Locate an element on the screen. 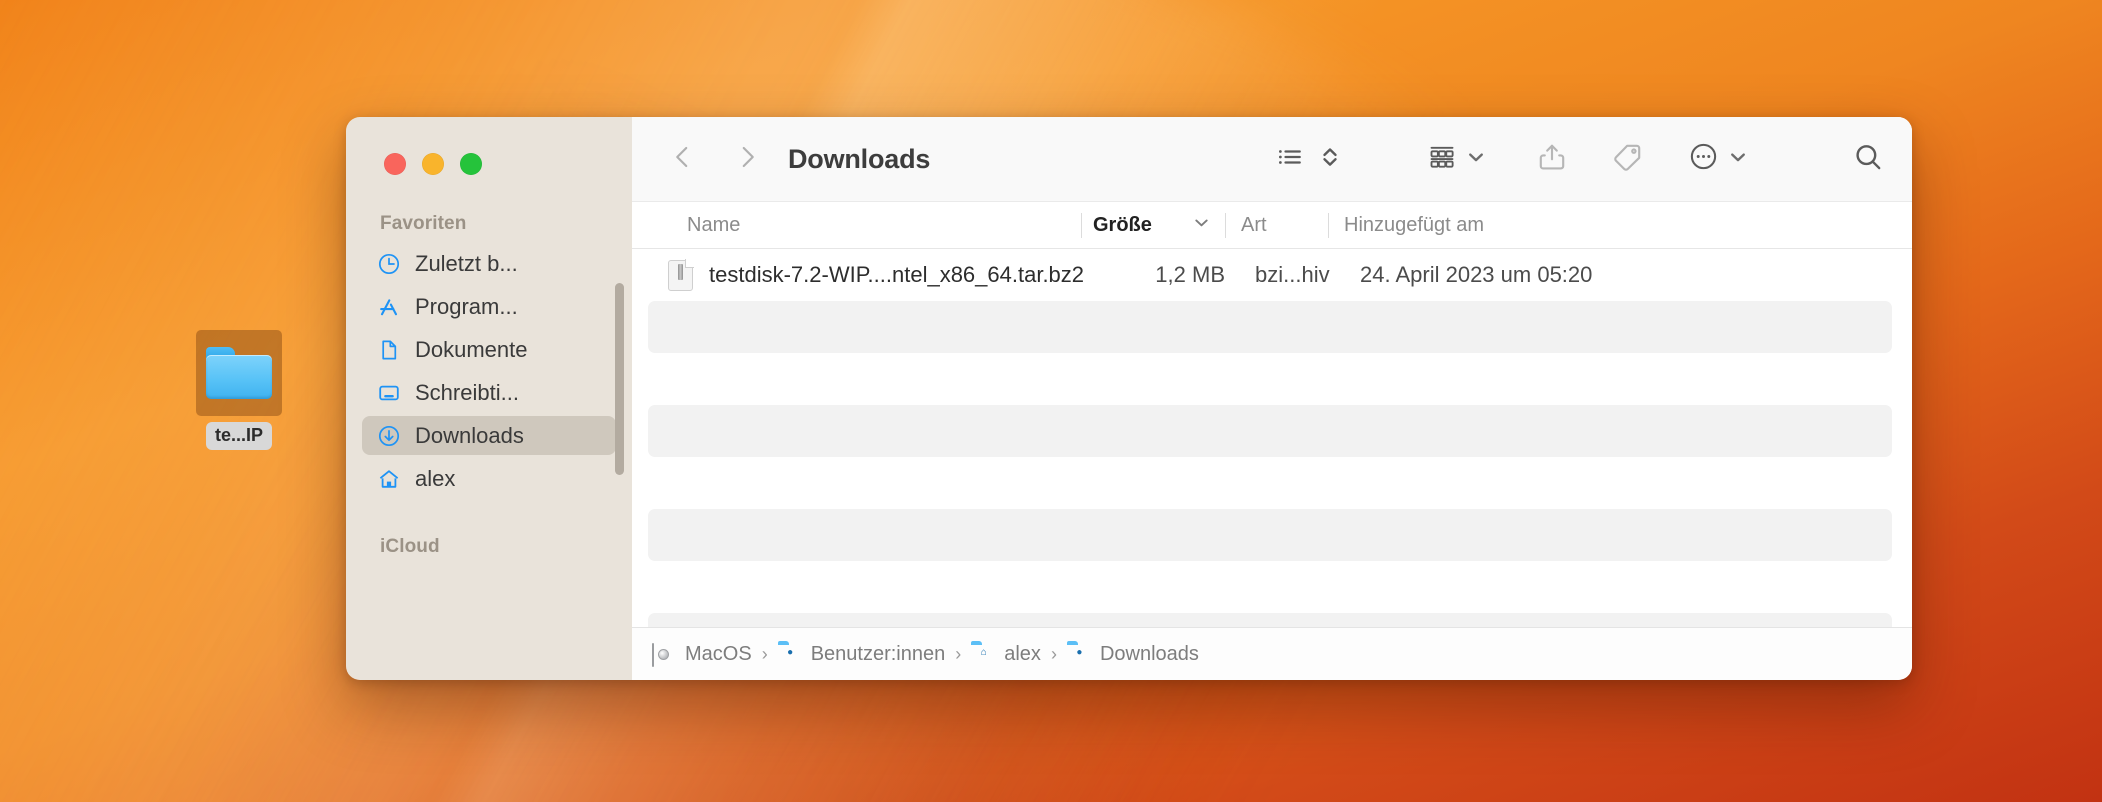 This screenshot has height=802, width=2102. home-folder-icon: ⌂ is located at coordinates (983, 652).